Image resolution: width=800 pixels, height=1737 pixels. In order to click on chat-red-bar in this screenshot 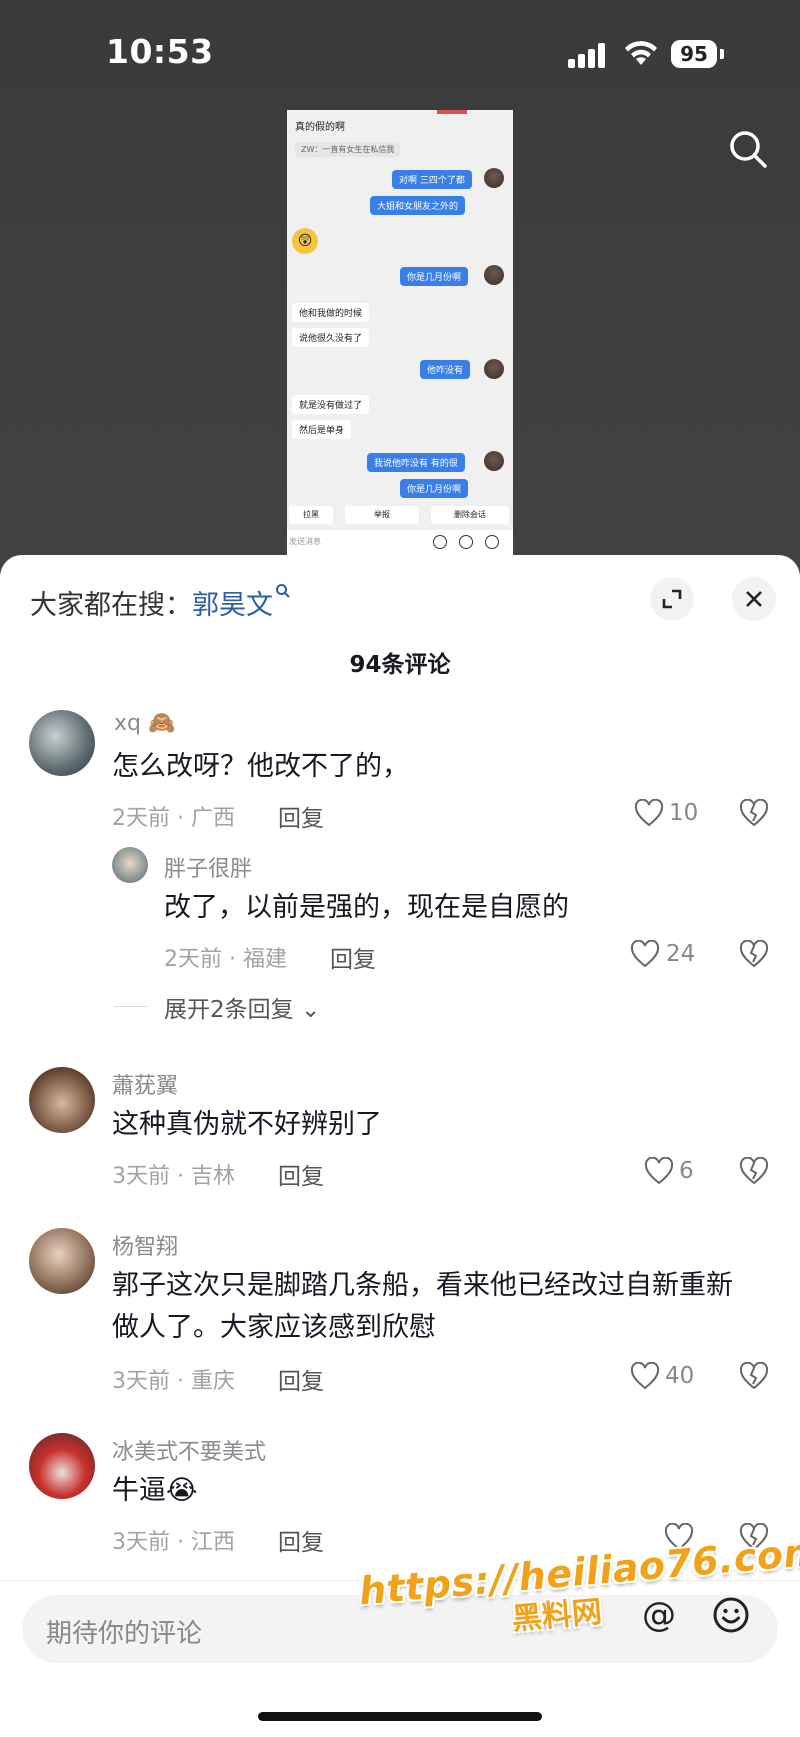, I will do `click(452, 112)`.